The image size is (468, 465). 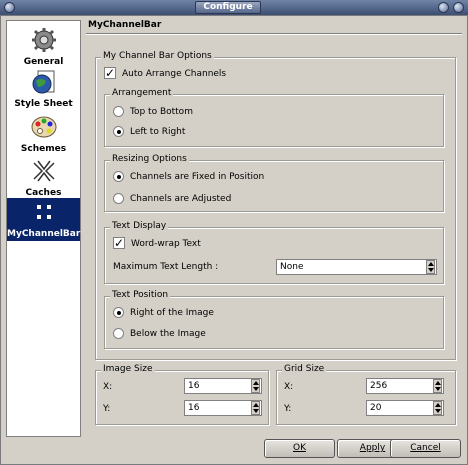 I want to click on sidebar-item-style-sheet: Style Sheet, so click(x=43, y=88).